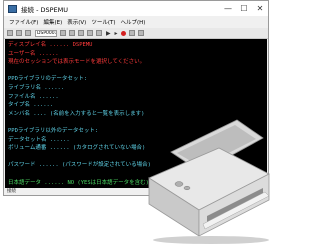  Describe the element at coordinates (228, 8) in the screenshot. I see `minimize-button: —` at that location.